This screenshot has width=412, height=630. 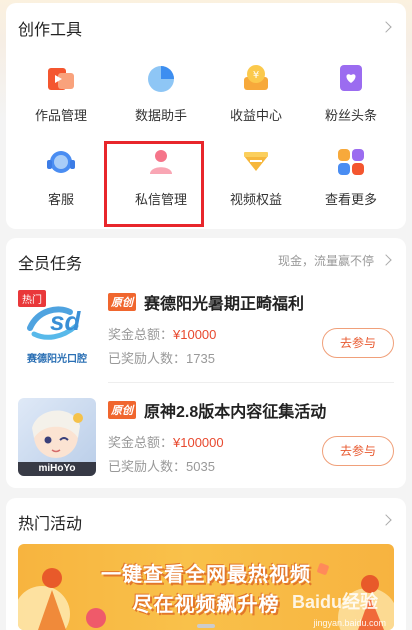 I want to click on tool-label: 视频权益, so click(x=255, y=199).